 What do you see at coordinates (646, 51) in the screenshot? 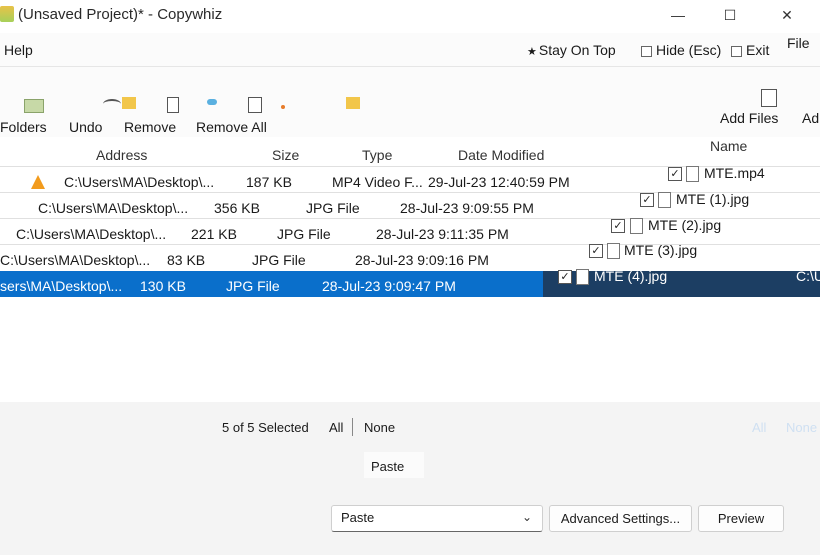
I see `hide-icon` at bounding box center [646, 51].